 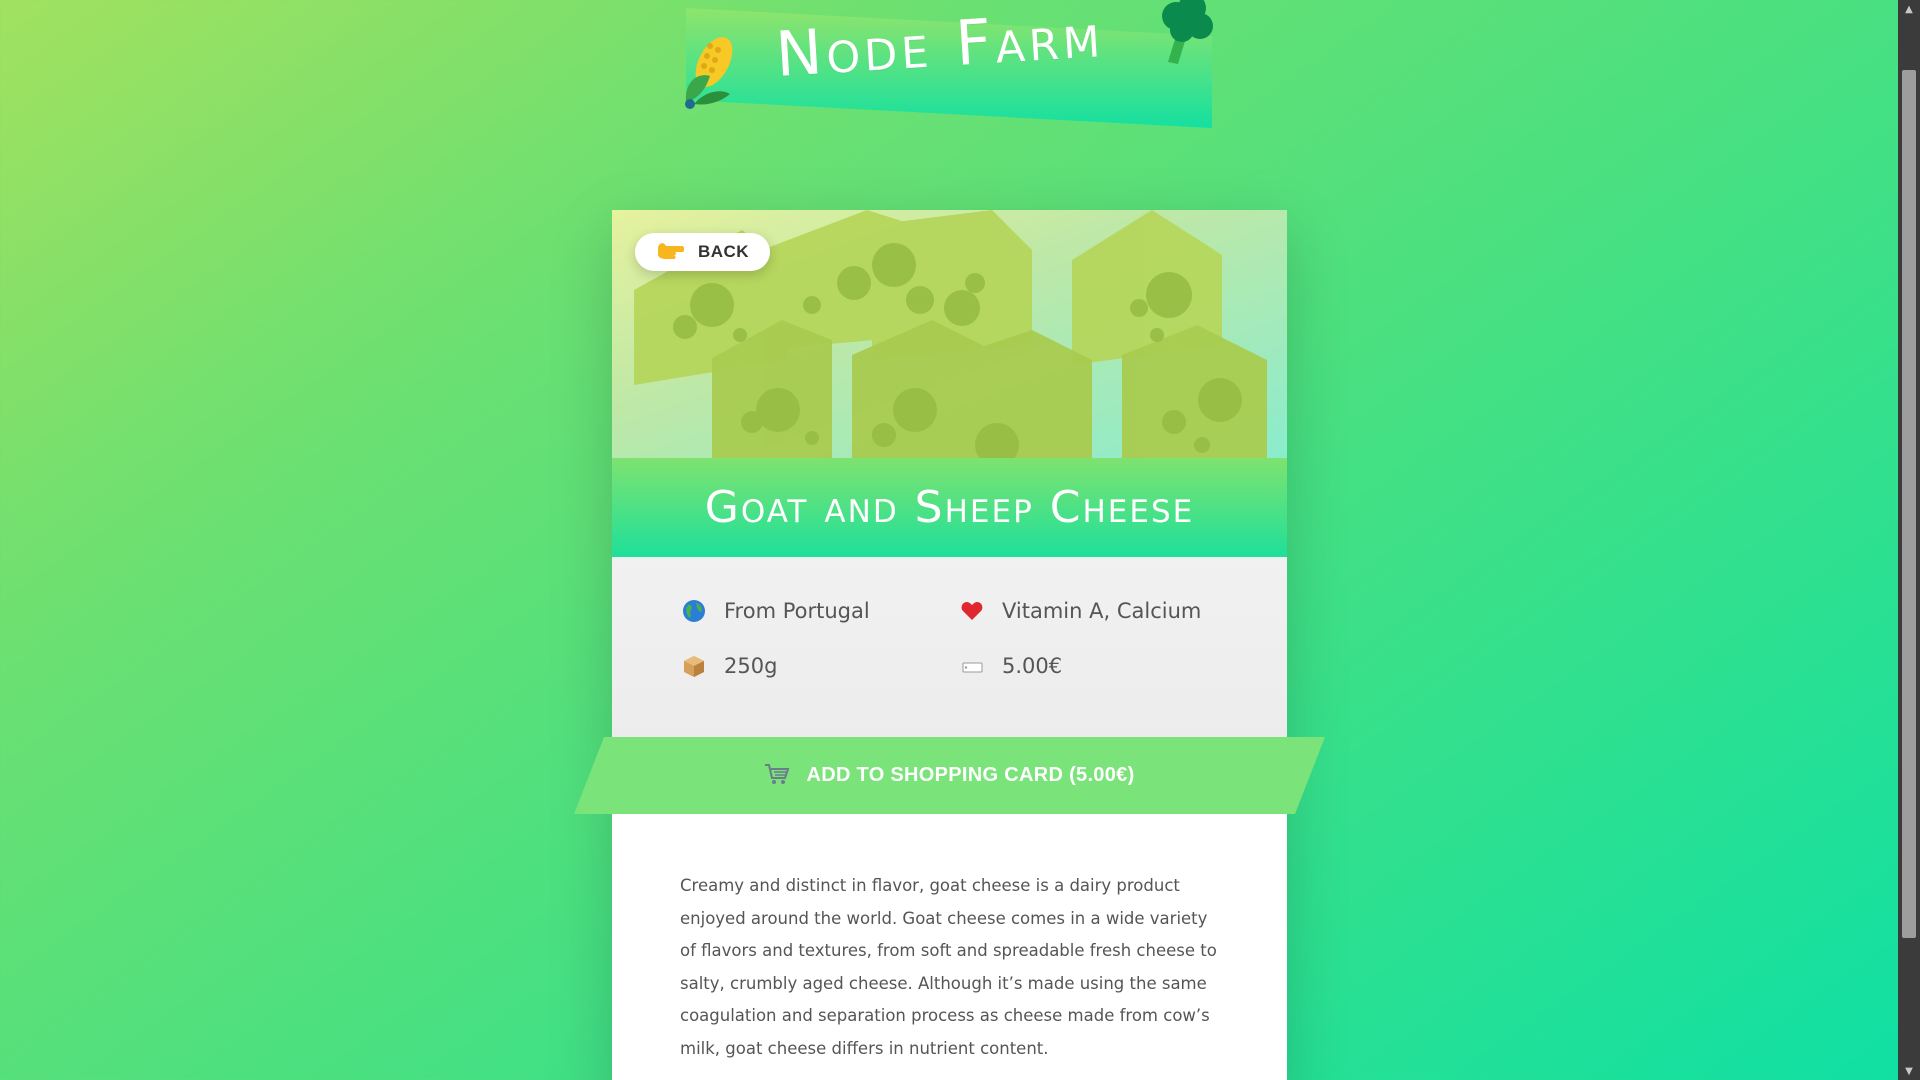 I want to click on quantity-text: 250g, so click(x=751, y=666).